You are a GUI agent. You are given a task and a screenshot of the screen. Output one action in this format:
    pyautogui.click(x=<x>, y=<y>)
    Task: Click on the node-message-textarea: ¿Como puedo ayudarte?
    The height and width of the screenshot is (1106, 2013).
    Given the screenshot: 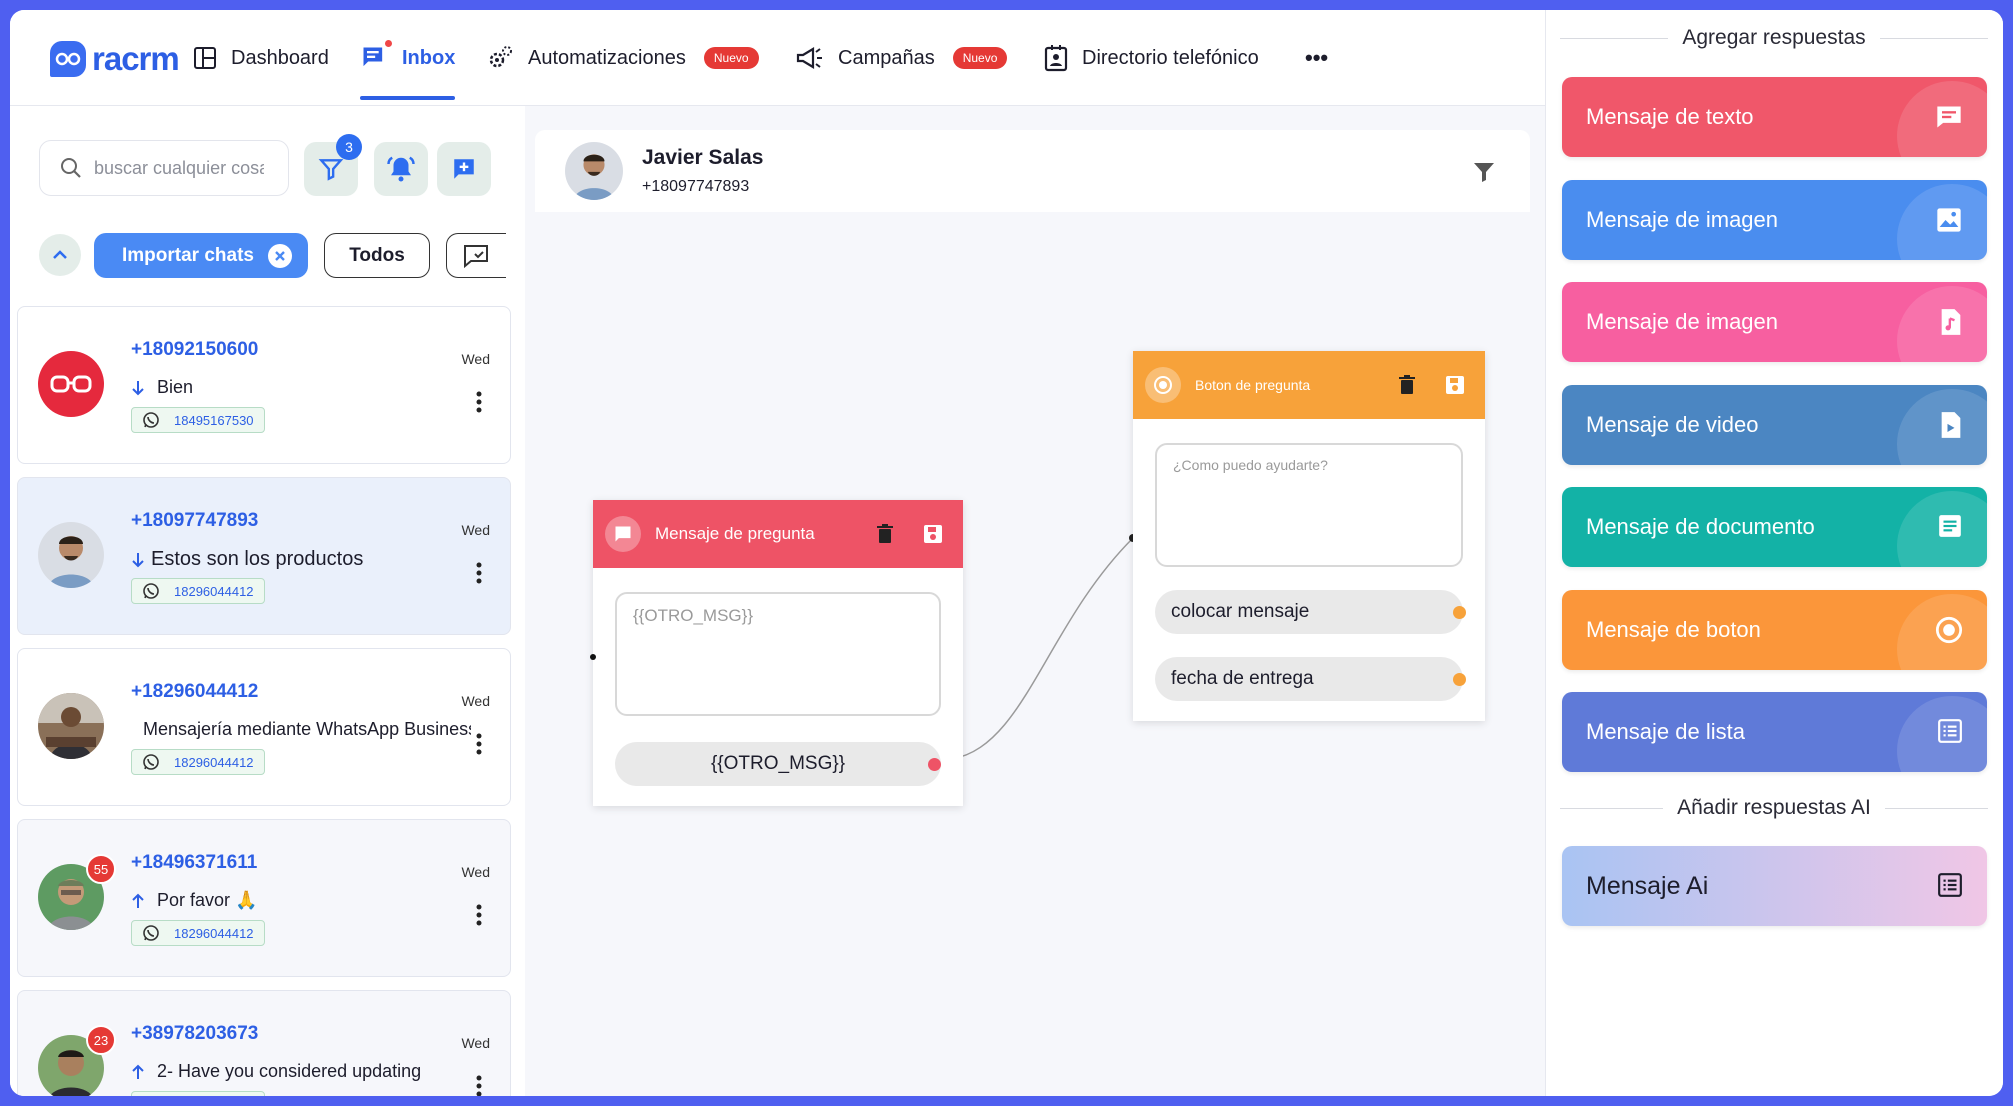 What is the action you would take?
    pyautogui.click(x=1309, y=505)
    